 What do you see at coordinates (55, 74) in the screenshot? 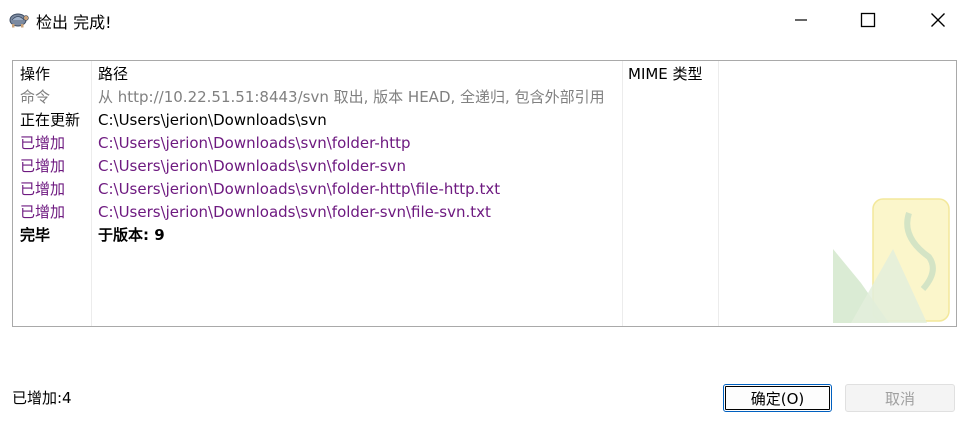
I see `header-action: 操作` at bounding box center [55, 74].